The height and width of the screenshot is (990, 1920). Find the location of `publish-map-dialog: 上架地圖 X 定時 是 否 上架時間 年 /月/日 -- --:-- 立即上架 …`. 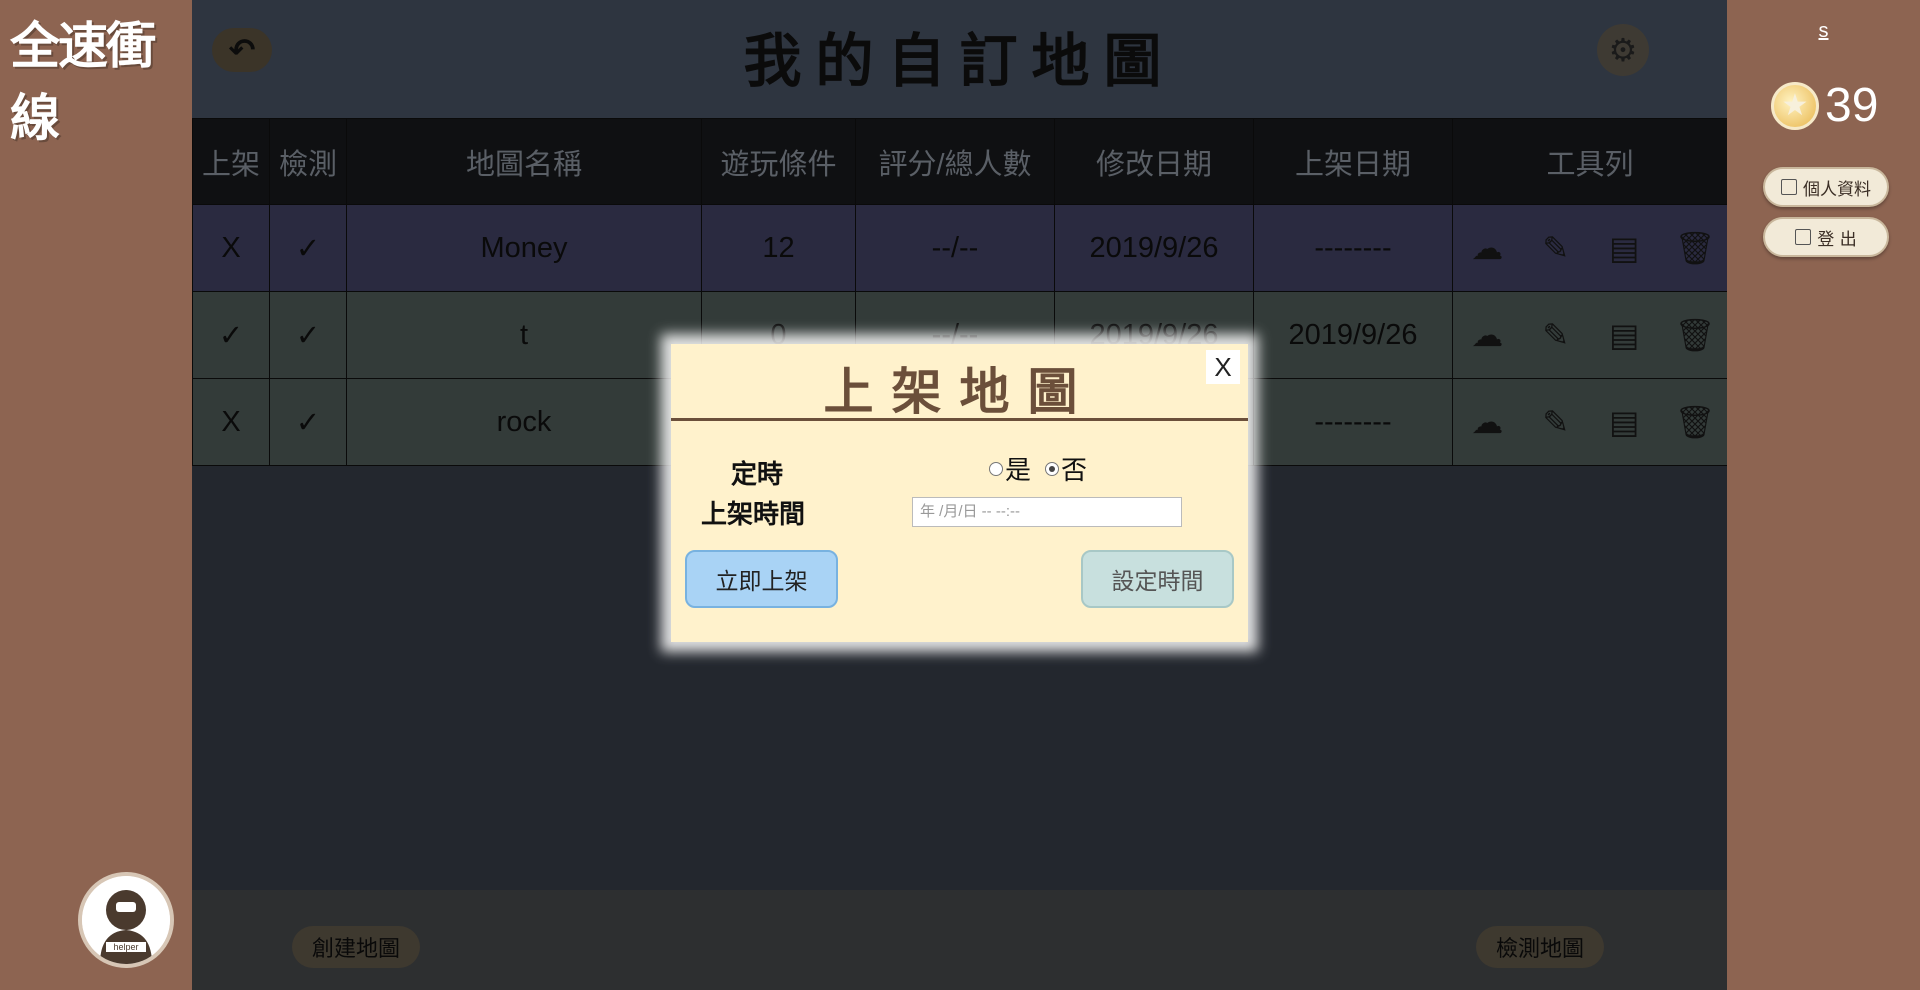

publish-map-dialog: 上架地圖 X 定時 是 否 上架時間 年 /月/日 -- --:-- 立即上架 … is located at coordinates (959, 493).